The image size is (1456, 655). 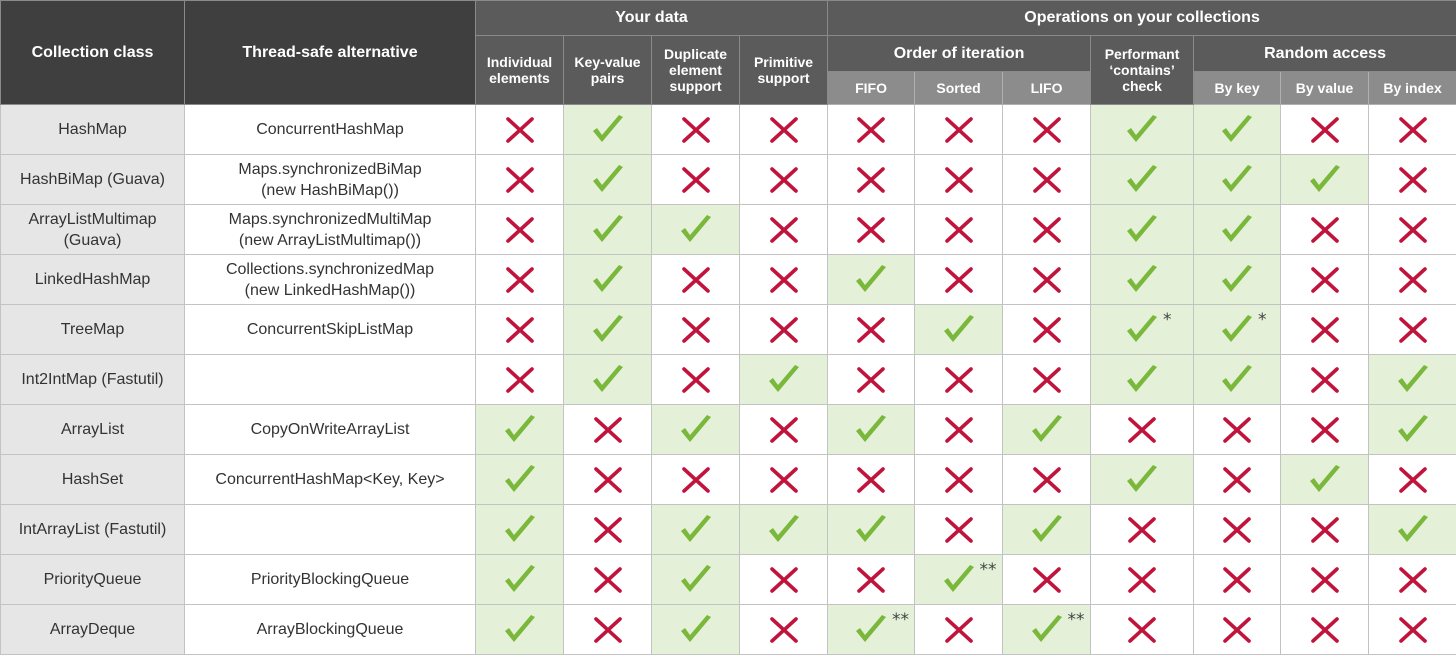 What do you see at coordinates (784, 70) in the screenshot?
I see `header-primitive-support: Primitive support` at bounding box center [784, 70].